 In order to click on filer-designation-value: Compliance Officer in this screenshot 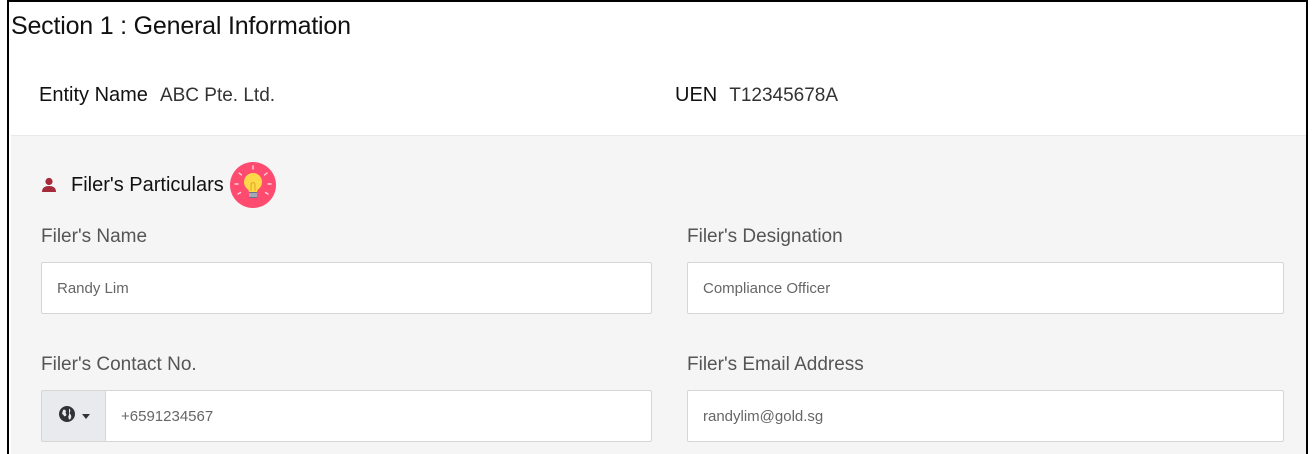, I will do `click(767, 288)`.